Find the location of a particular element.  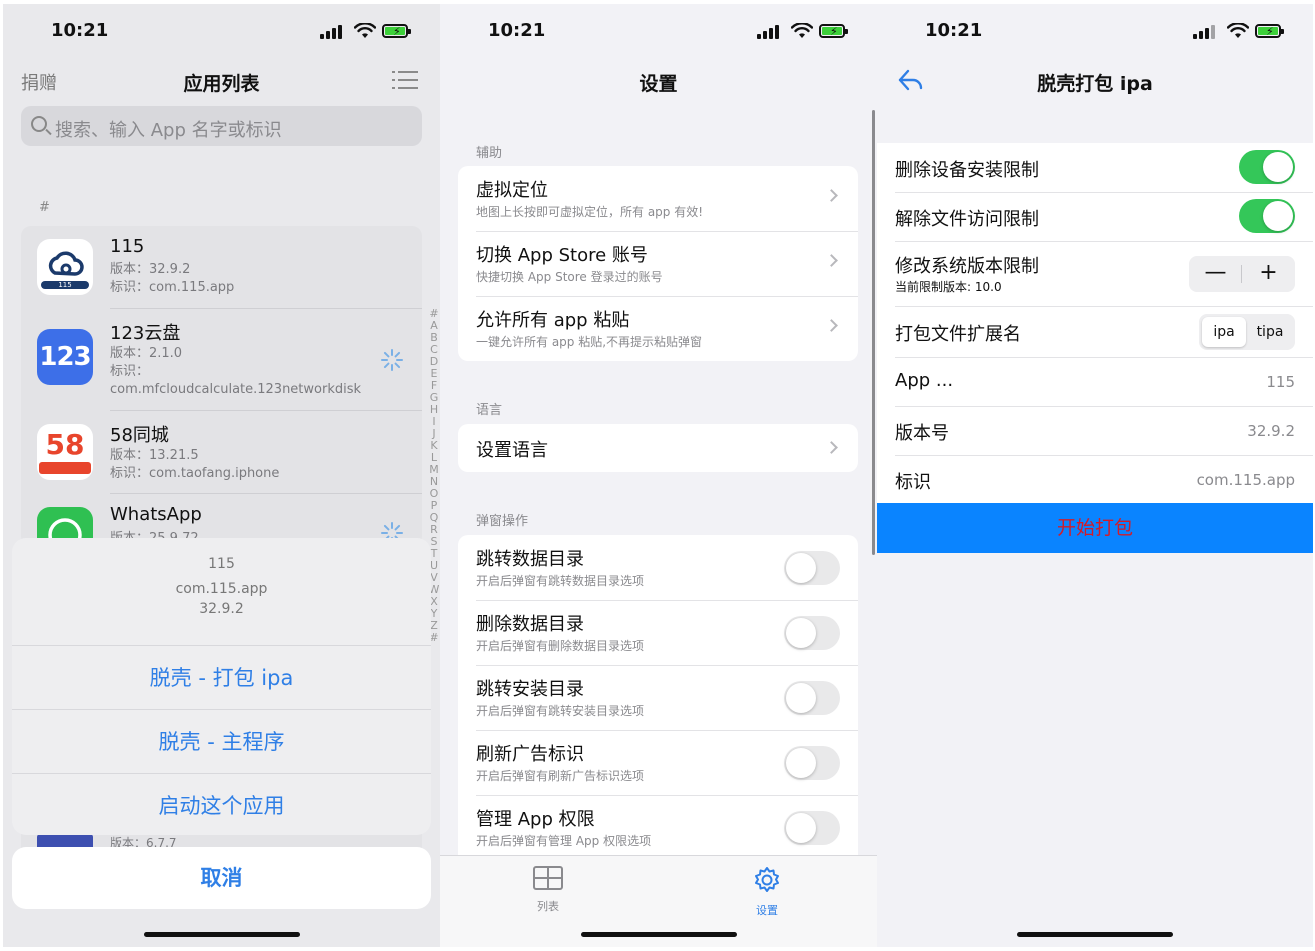

group-label-popup: 弹窗操作 is located at coordinates (502, 521).